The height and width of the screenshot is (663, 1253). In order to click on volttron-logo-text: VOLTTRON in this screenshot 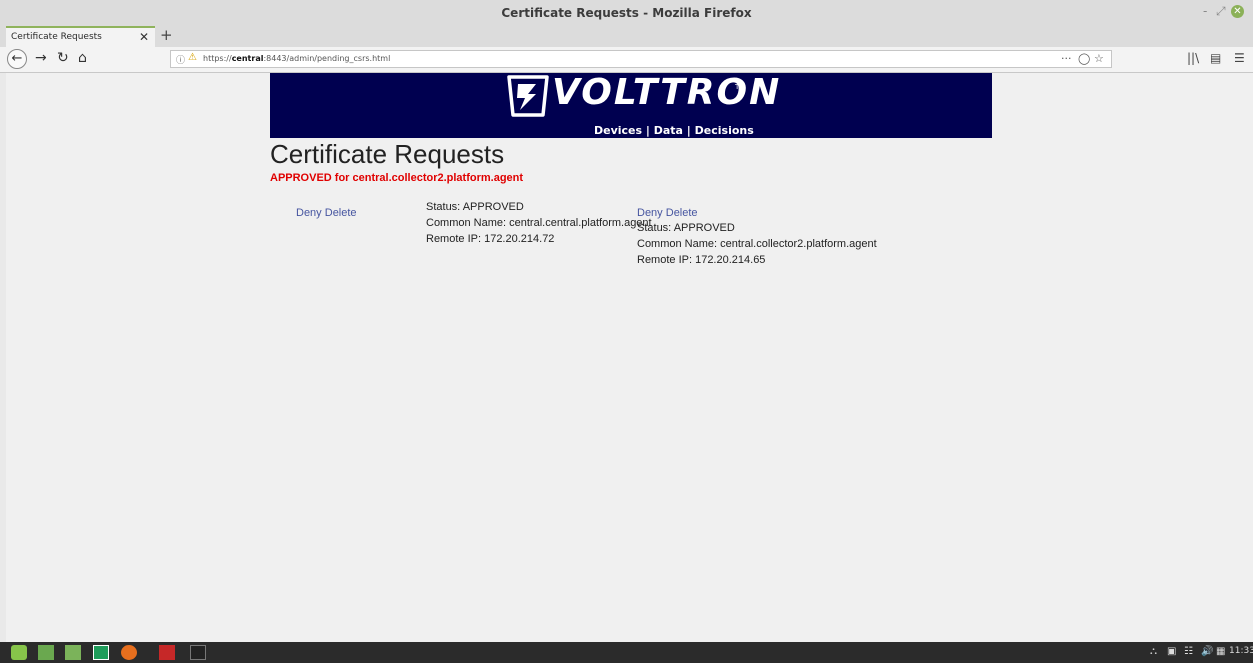, I will do `click(667, 92)`.